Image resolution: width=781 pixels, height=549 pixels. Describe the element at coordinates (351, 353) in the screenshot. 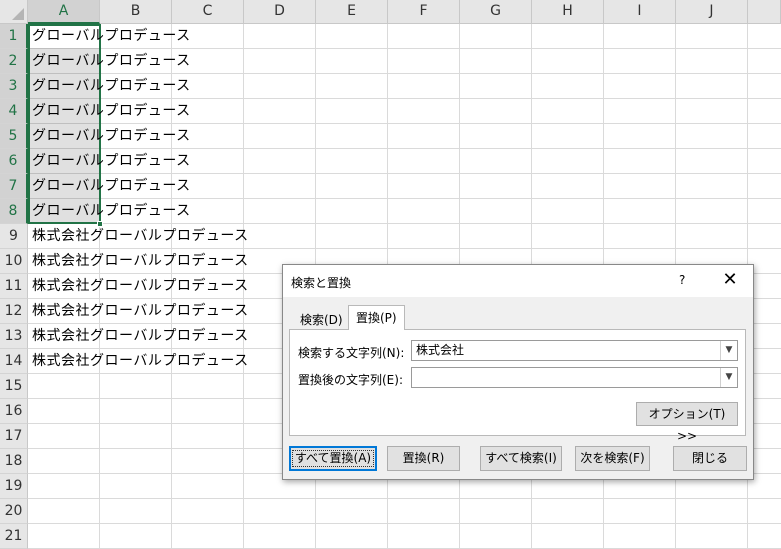

I see `find-label: 検索する文字列(N):` at that location.